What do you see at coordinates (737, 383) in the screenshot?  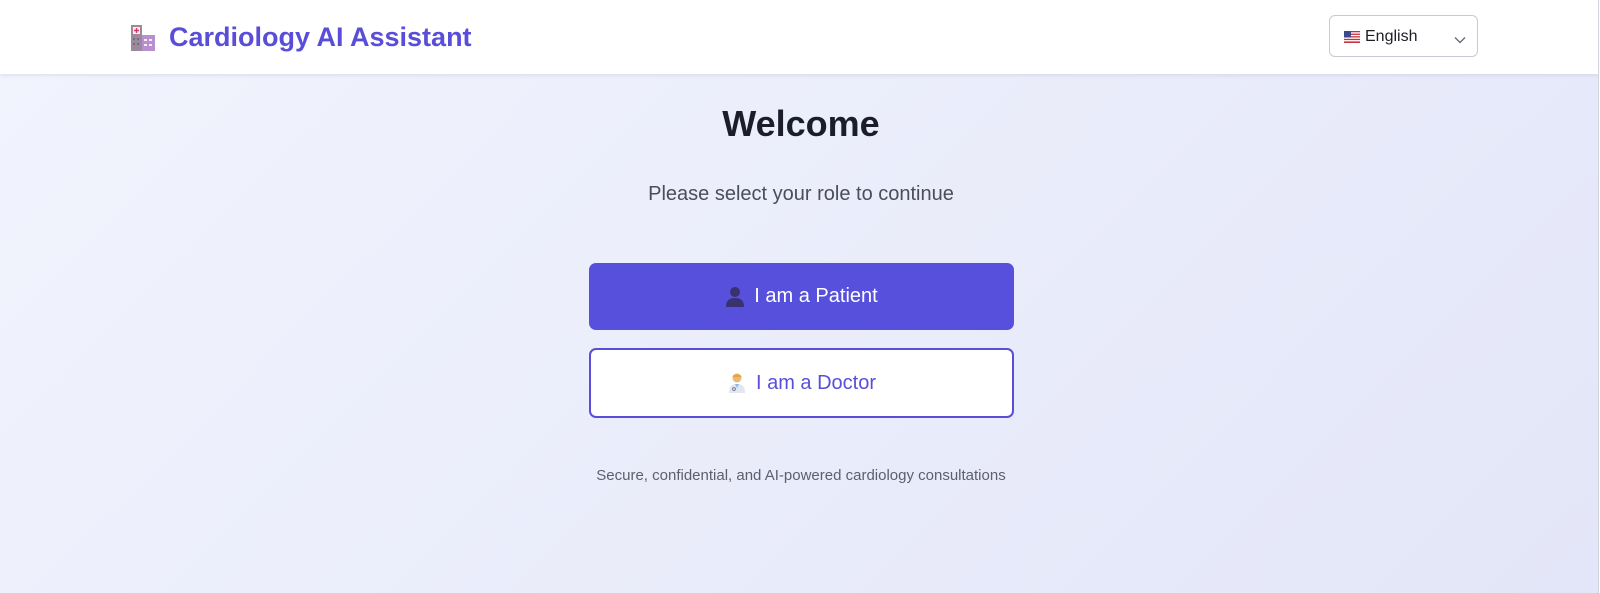 I see `doctor-icon` at bounding box center [737, 383].